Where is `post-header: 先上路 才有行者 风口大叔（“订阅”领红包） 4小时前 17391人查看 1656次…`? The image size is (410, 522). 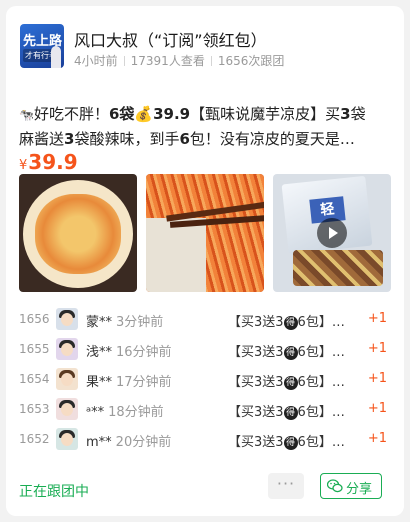 post-header: 先上路 才有行者 风口大叔（“订阅”领红包） 4小时前 17391人查看 1656次… is located at coordinates (207, 49).